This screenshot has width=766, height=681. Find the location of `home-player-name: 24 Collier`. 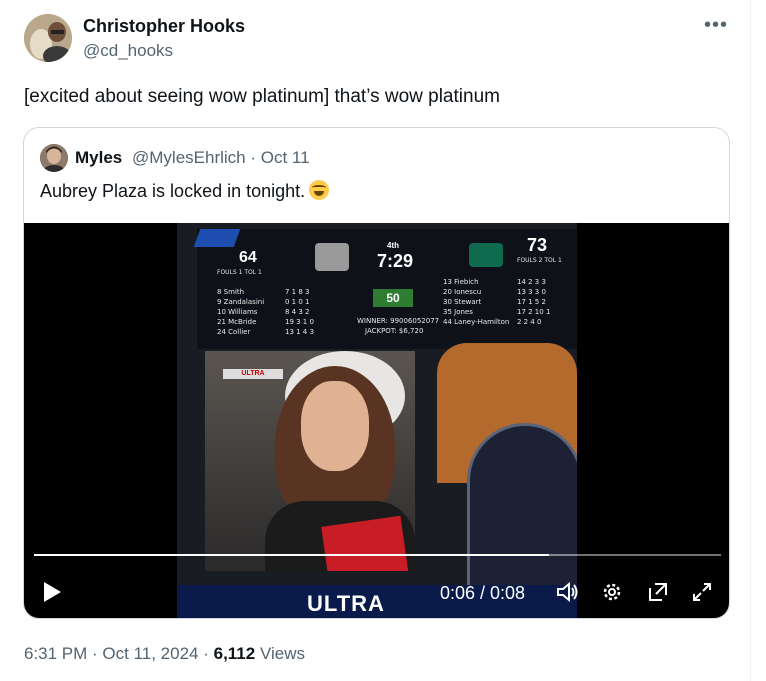

home-player-name: 24 Collier is located at coordinates (234, 332).